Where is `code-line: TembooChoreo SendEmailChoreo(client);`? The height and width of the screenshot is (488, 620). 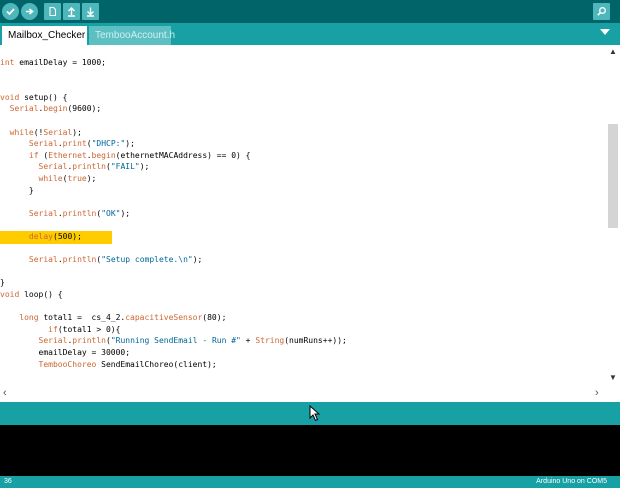 code-line: TembooChoreo SendEmailChoreo(client); is located at coordinates (127, 364).